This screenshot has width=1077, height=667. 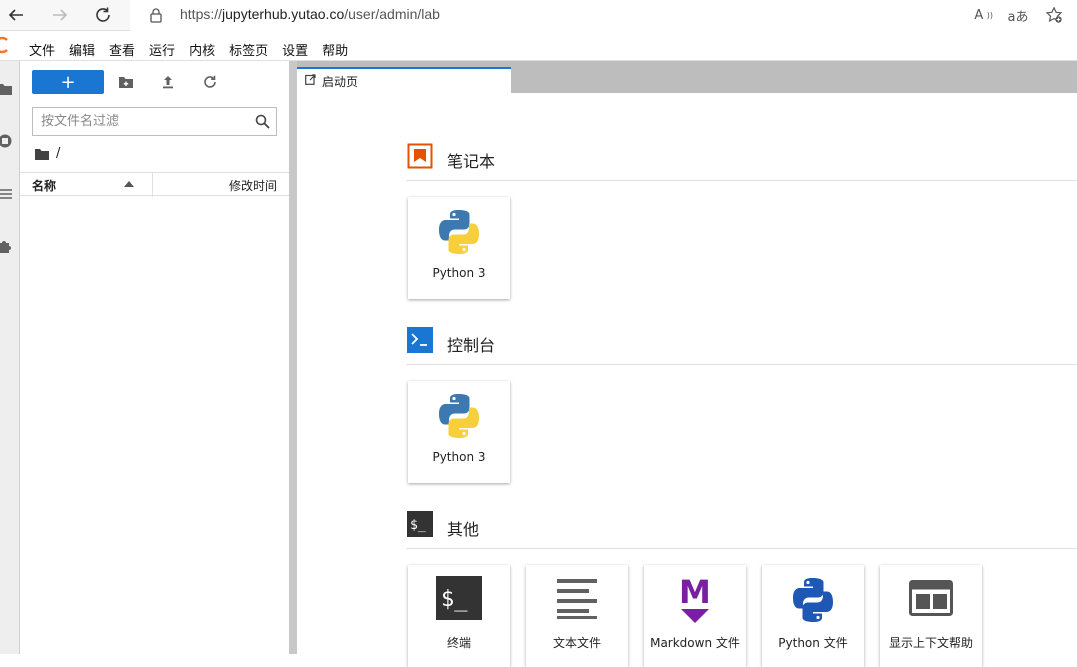 What do you see at coordinates (471, 161) in the screenshot?
I see `section-title: 笔记本` at bounding box center [471, 161].